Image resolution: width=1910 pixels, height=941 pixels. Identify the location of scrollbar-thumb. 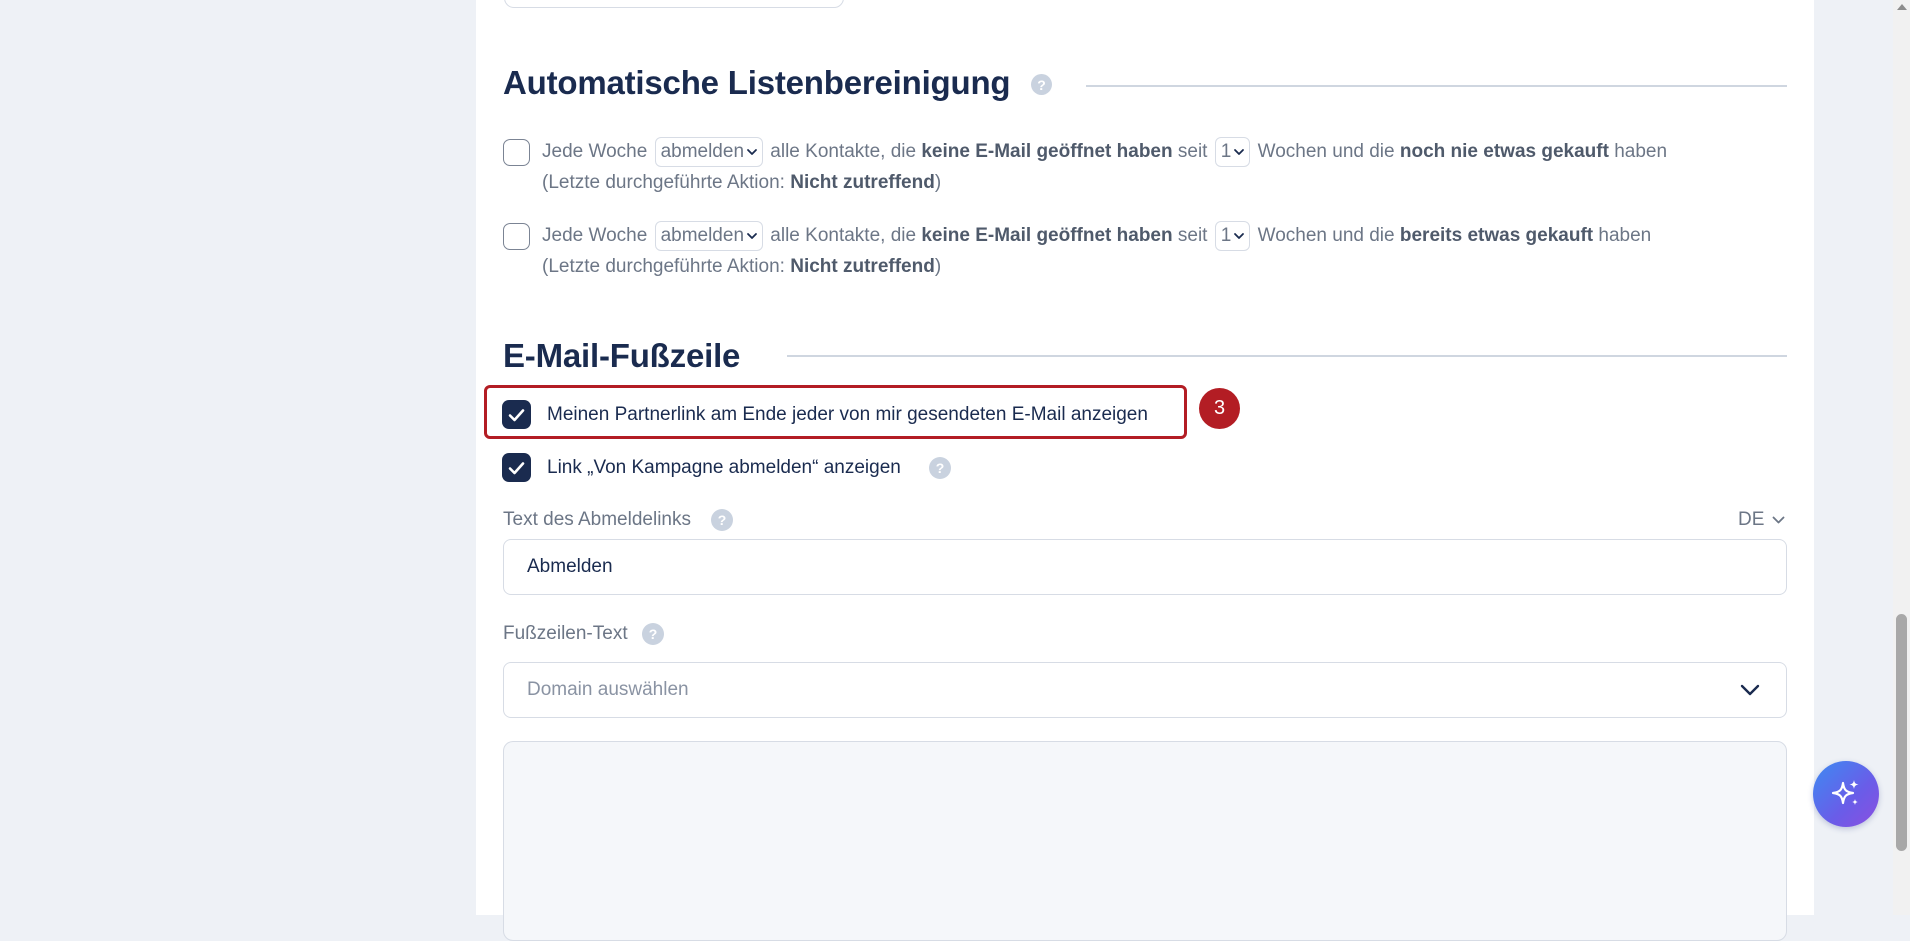
(1901, 732).